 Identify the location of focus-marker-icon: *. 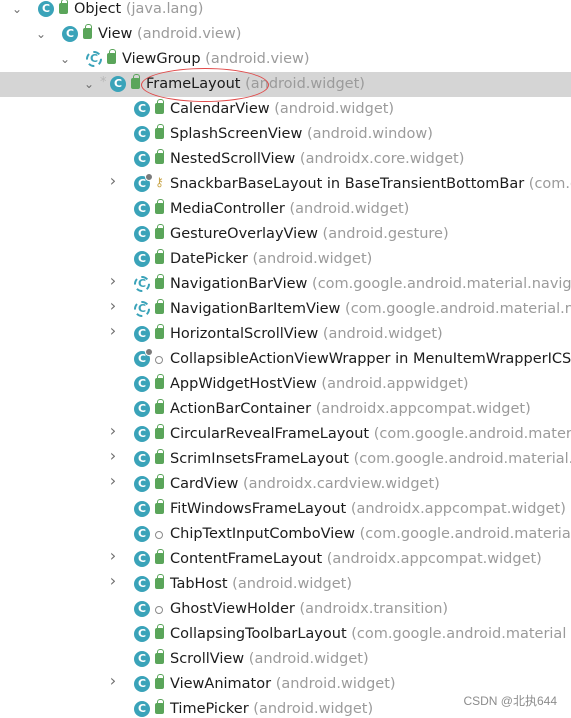
(103, 82).